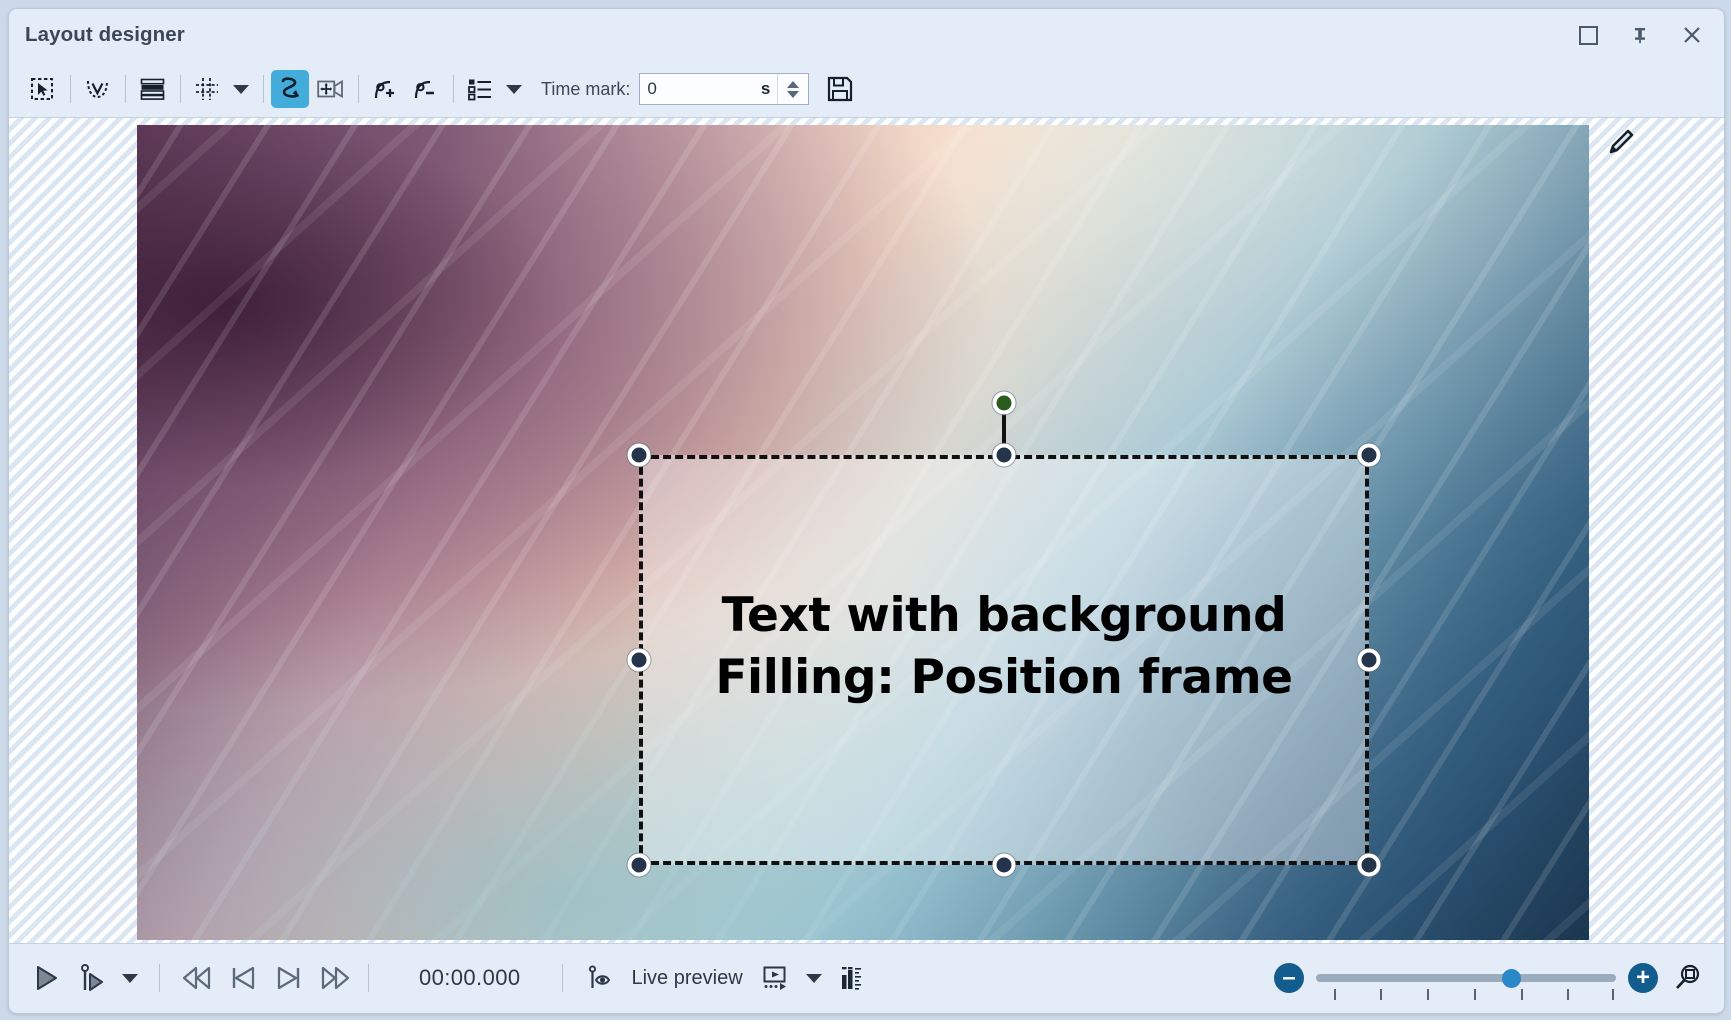 The image size is (1731, 1020). Describe the element at coordinates (1369, 455) in the screenshot. I see `resize-handle-top-right` at that location.